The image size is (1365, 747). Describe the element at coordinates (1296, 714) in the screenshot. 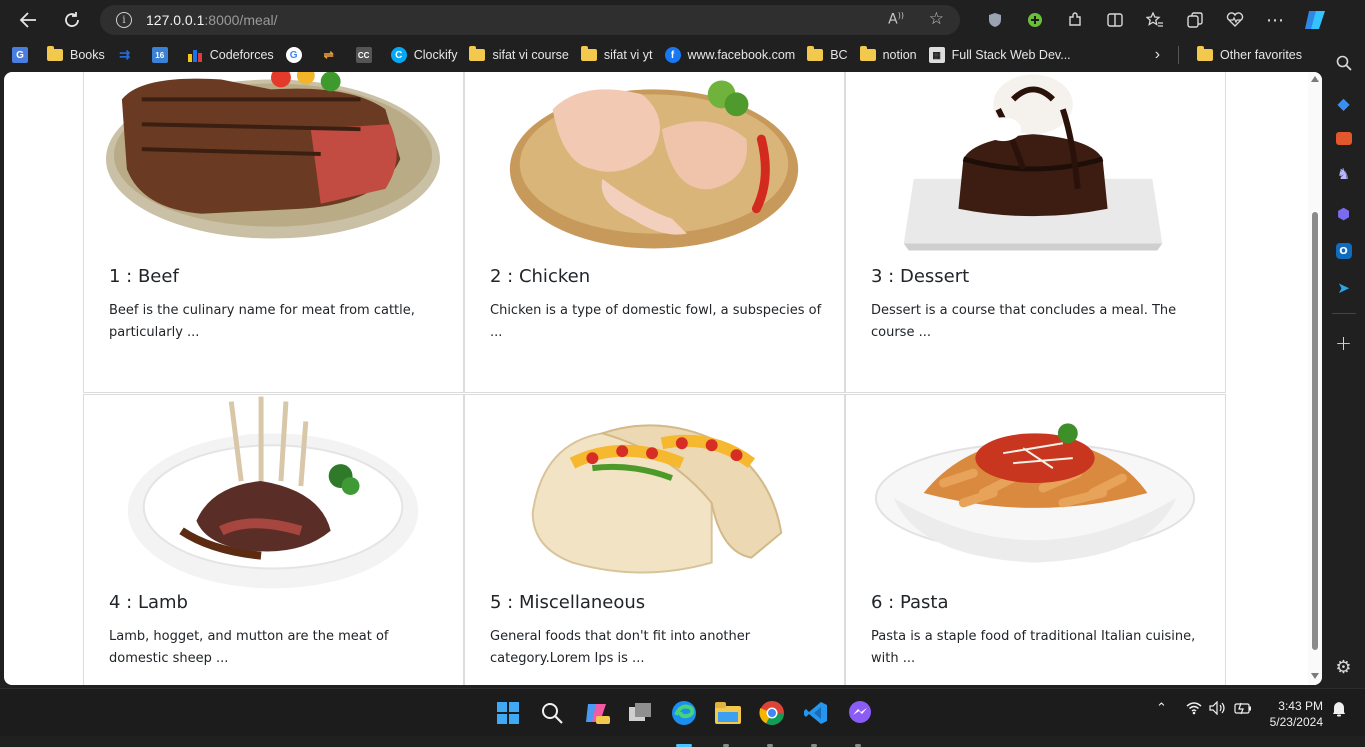

I see `system-clock: 3:43 PM 5/23/2024` at that location.